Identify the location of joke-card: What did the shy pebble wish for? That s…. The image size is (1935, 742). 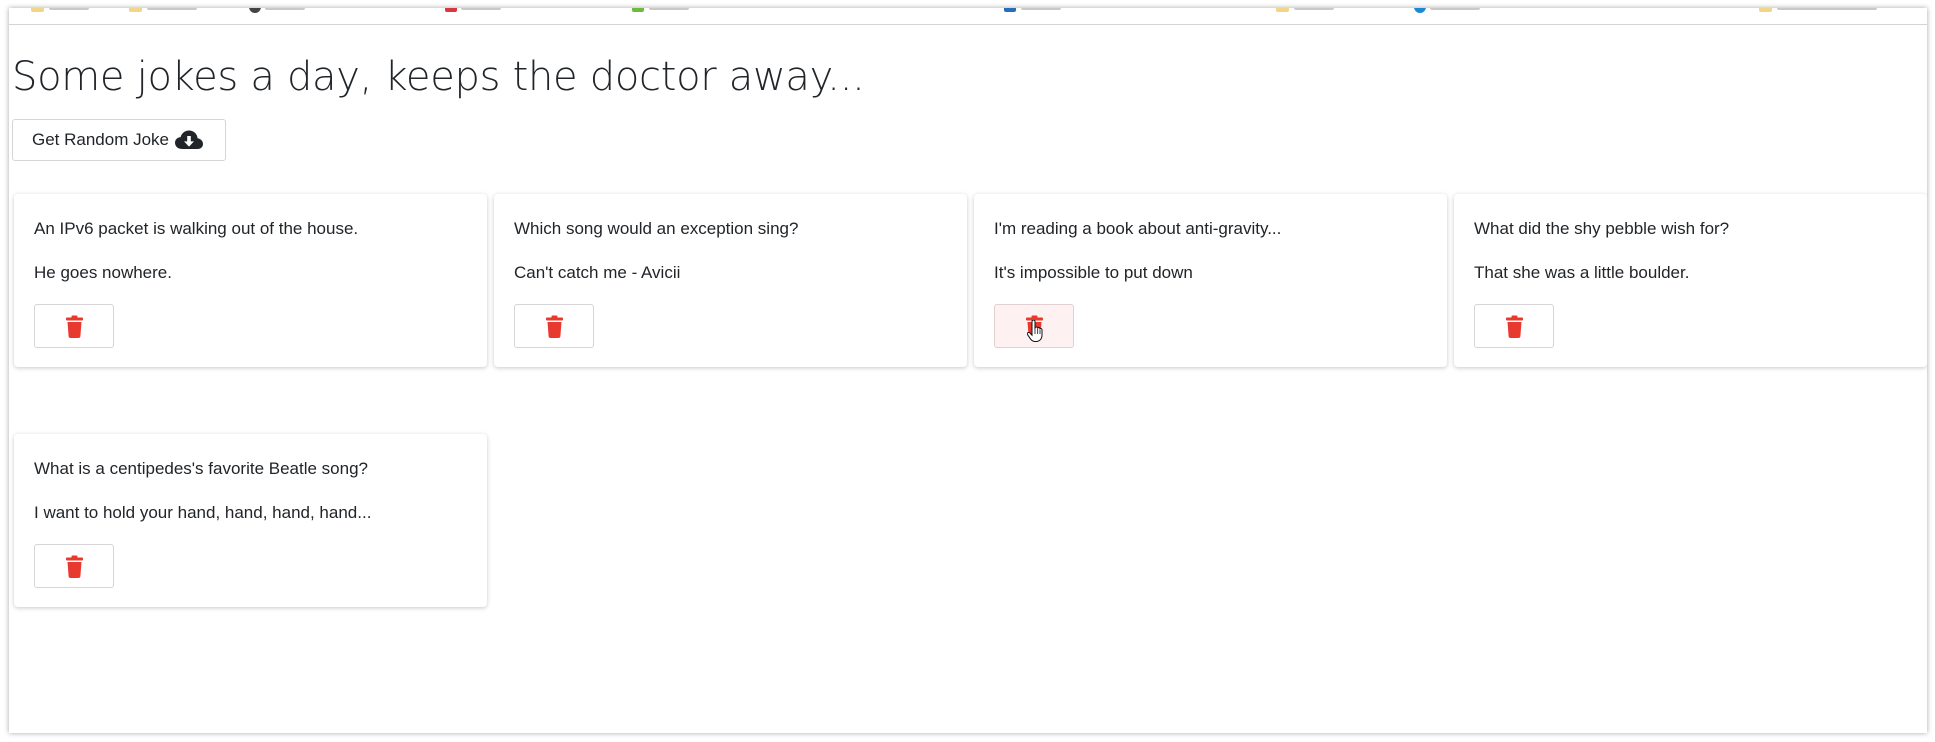
(1690, 280).